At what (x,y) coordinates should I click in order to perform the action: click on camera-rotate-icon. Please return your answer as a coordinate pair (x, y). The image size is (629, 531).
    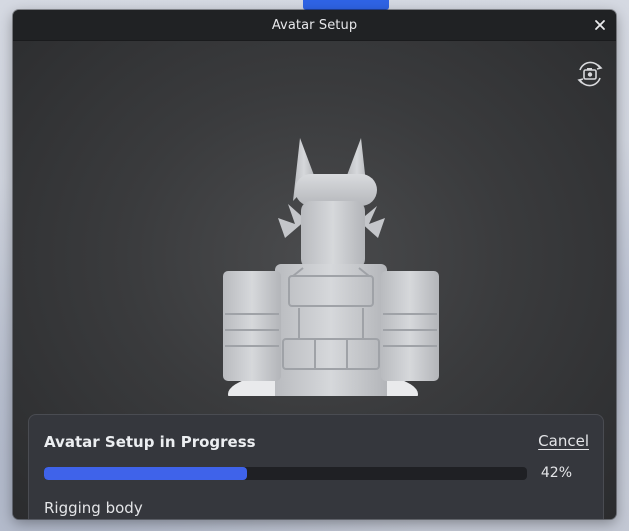
    Looking at the image, I should click on (590, 74).